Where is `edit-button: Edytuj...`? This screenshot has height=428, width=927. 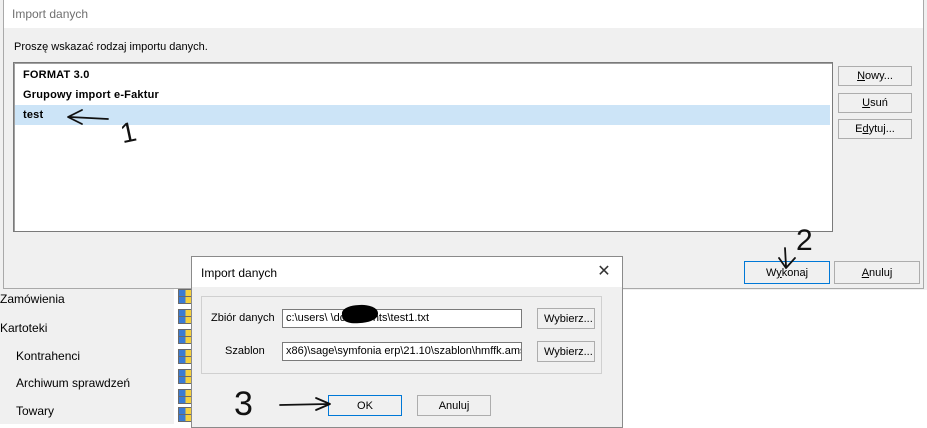
edit-button: Edytuj... is located at coordinates (875, 129).